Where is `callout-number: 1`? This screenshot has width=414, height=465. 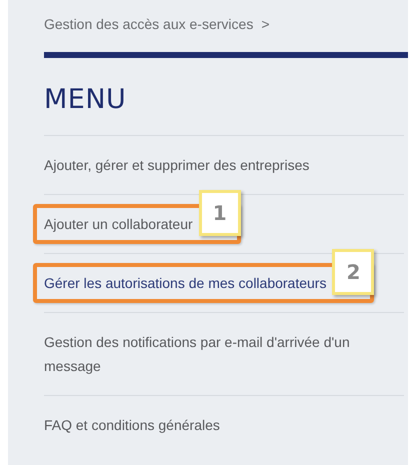 callout-number: 1 is located at coordinates (219, 213).